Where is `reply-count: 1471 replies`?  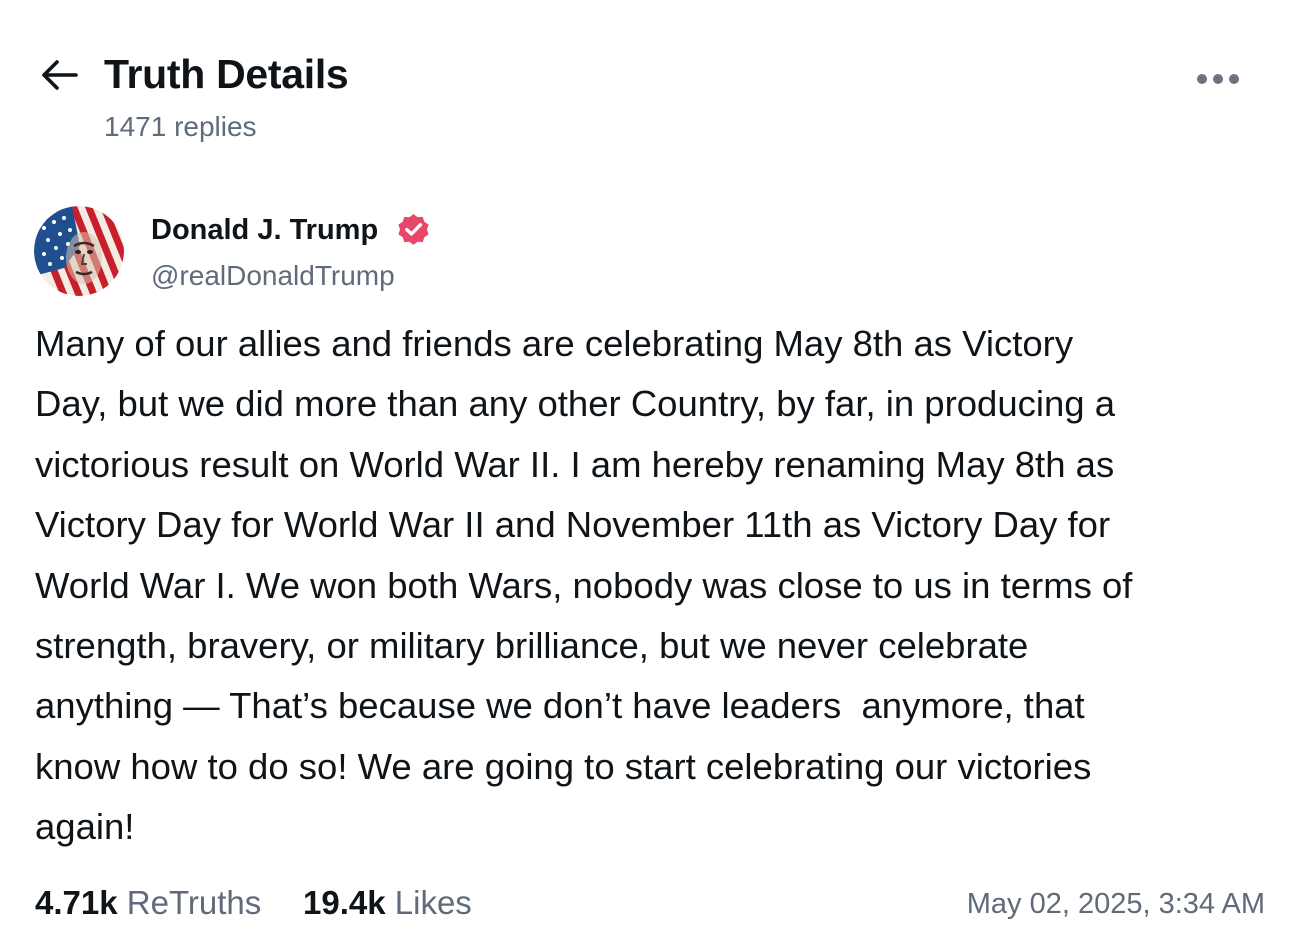 reply-count: 1471 replies is located at coordinates (180, 126).